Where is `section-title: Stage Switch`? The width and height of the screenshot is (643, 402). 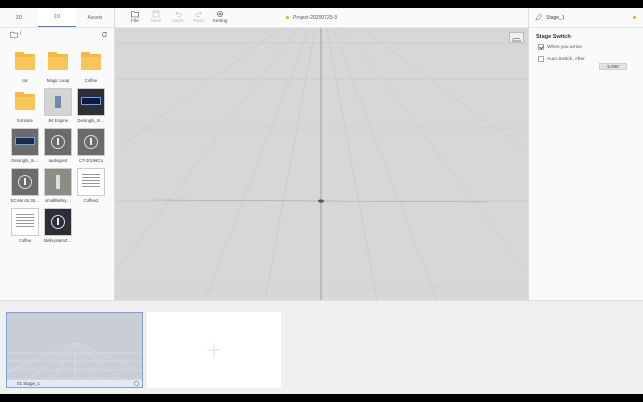 section-title: Stage Switch is located at coordinates (553, 37).